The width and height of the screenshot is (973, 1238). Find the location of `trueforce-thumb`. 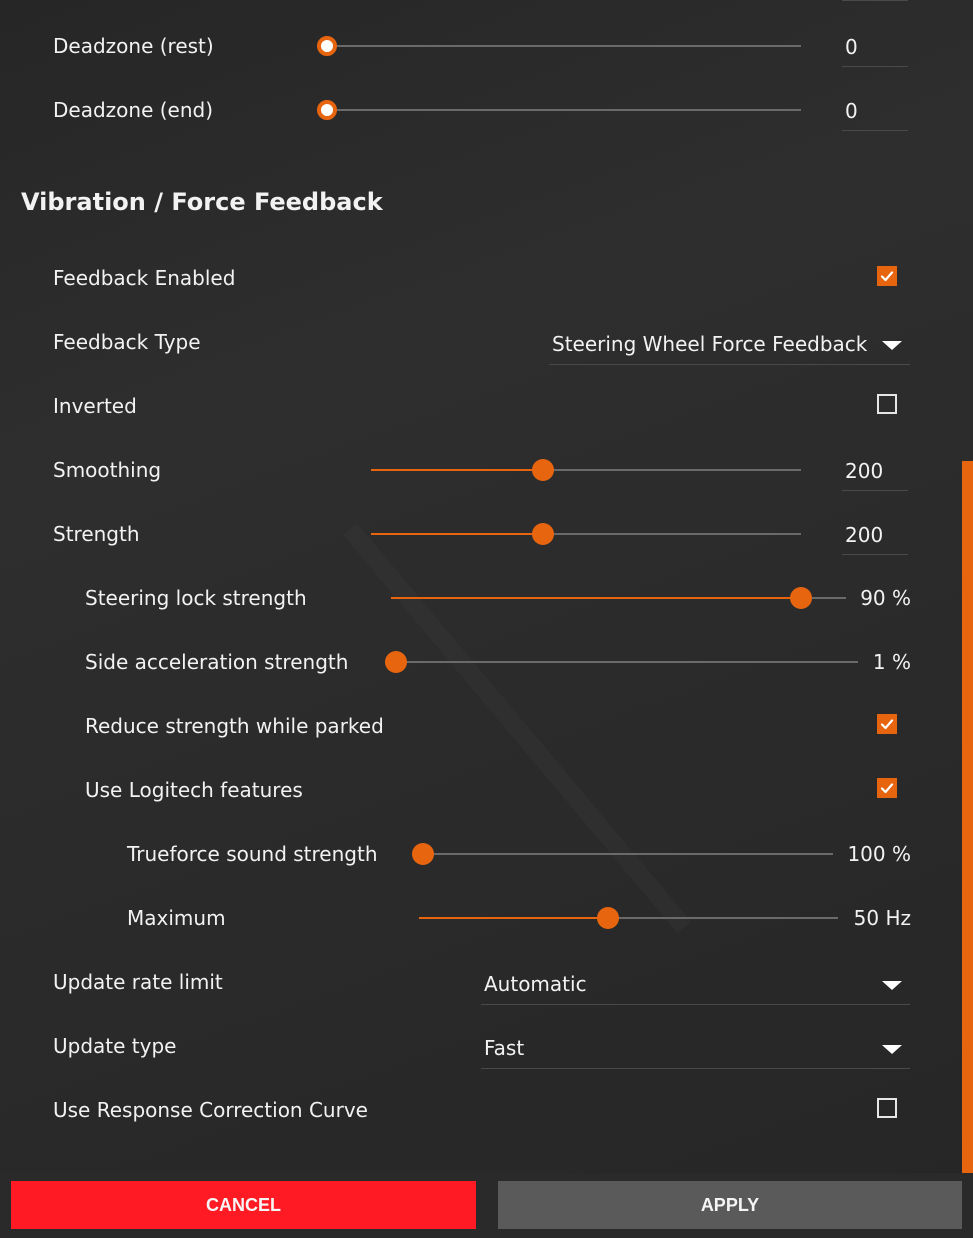

trueforce-thumb is located at coordinates (423, 854).